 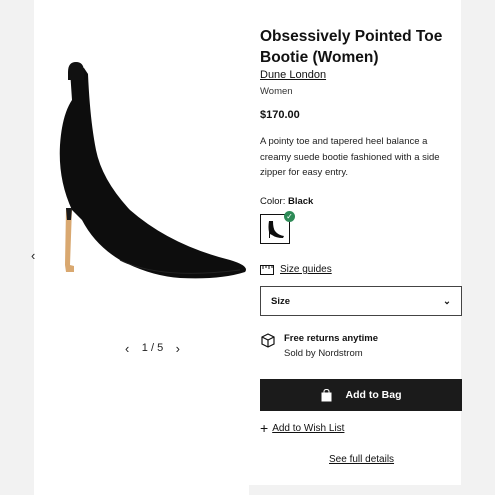 I want to click on add-to-wish-list-link: + Add to Wish List, so click(x=302, y=428).